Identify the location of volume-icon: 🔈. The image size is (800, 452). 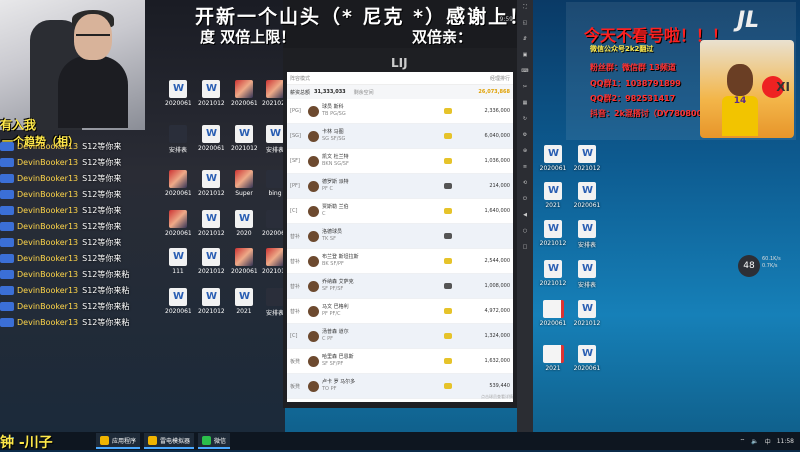
(754, 441).